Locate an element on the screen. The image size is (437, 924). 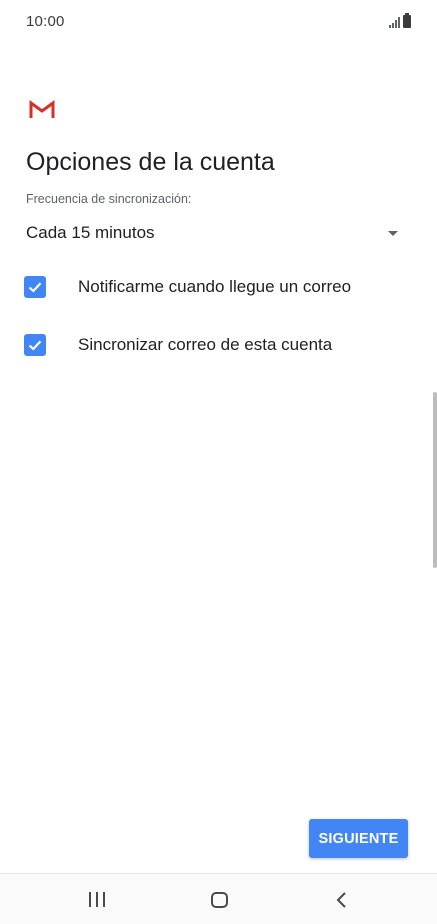
battery-icon is located at coordinates (407, 20).